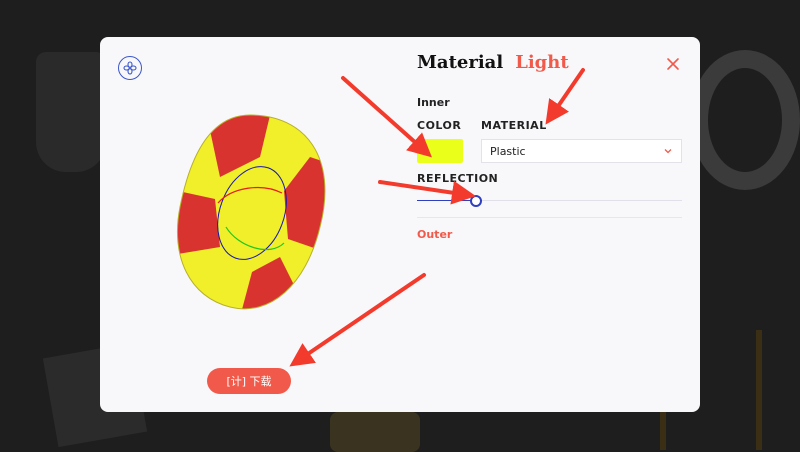 The width and height of the screenshot is (800, 452). I want to click on section-outer-label: Outer, so click(434, 234).